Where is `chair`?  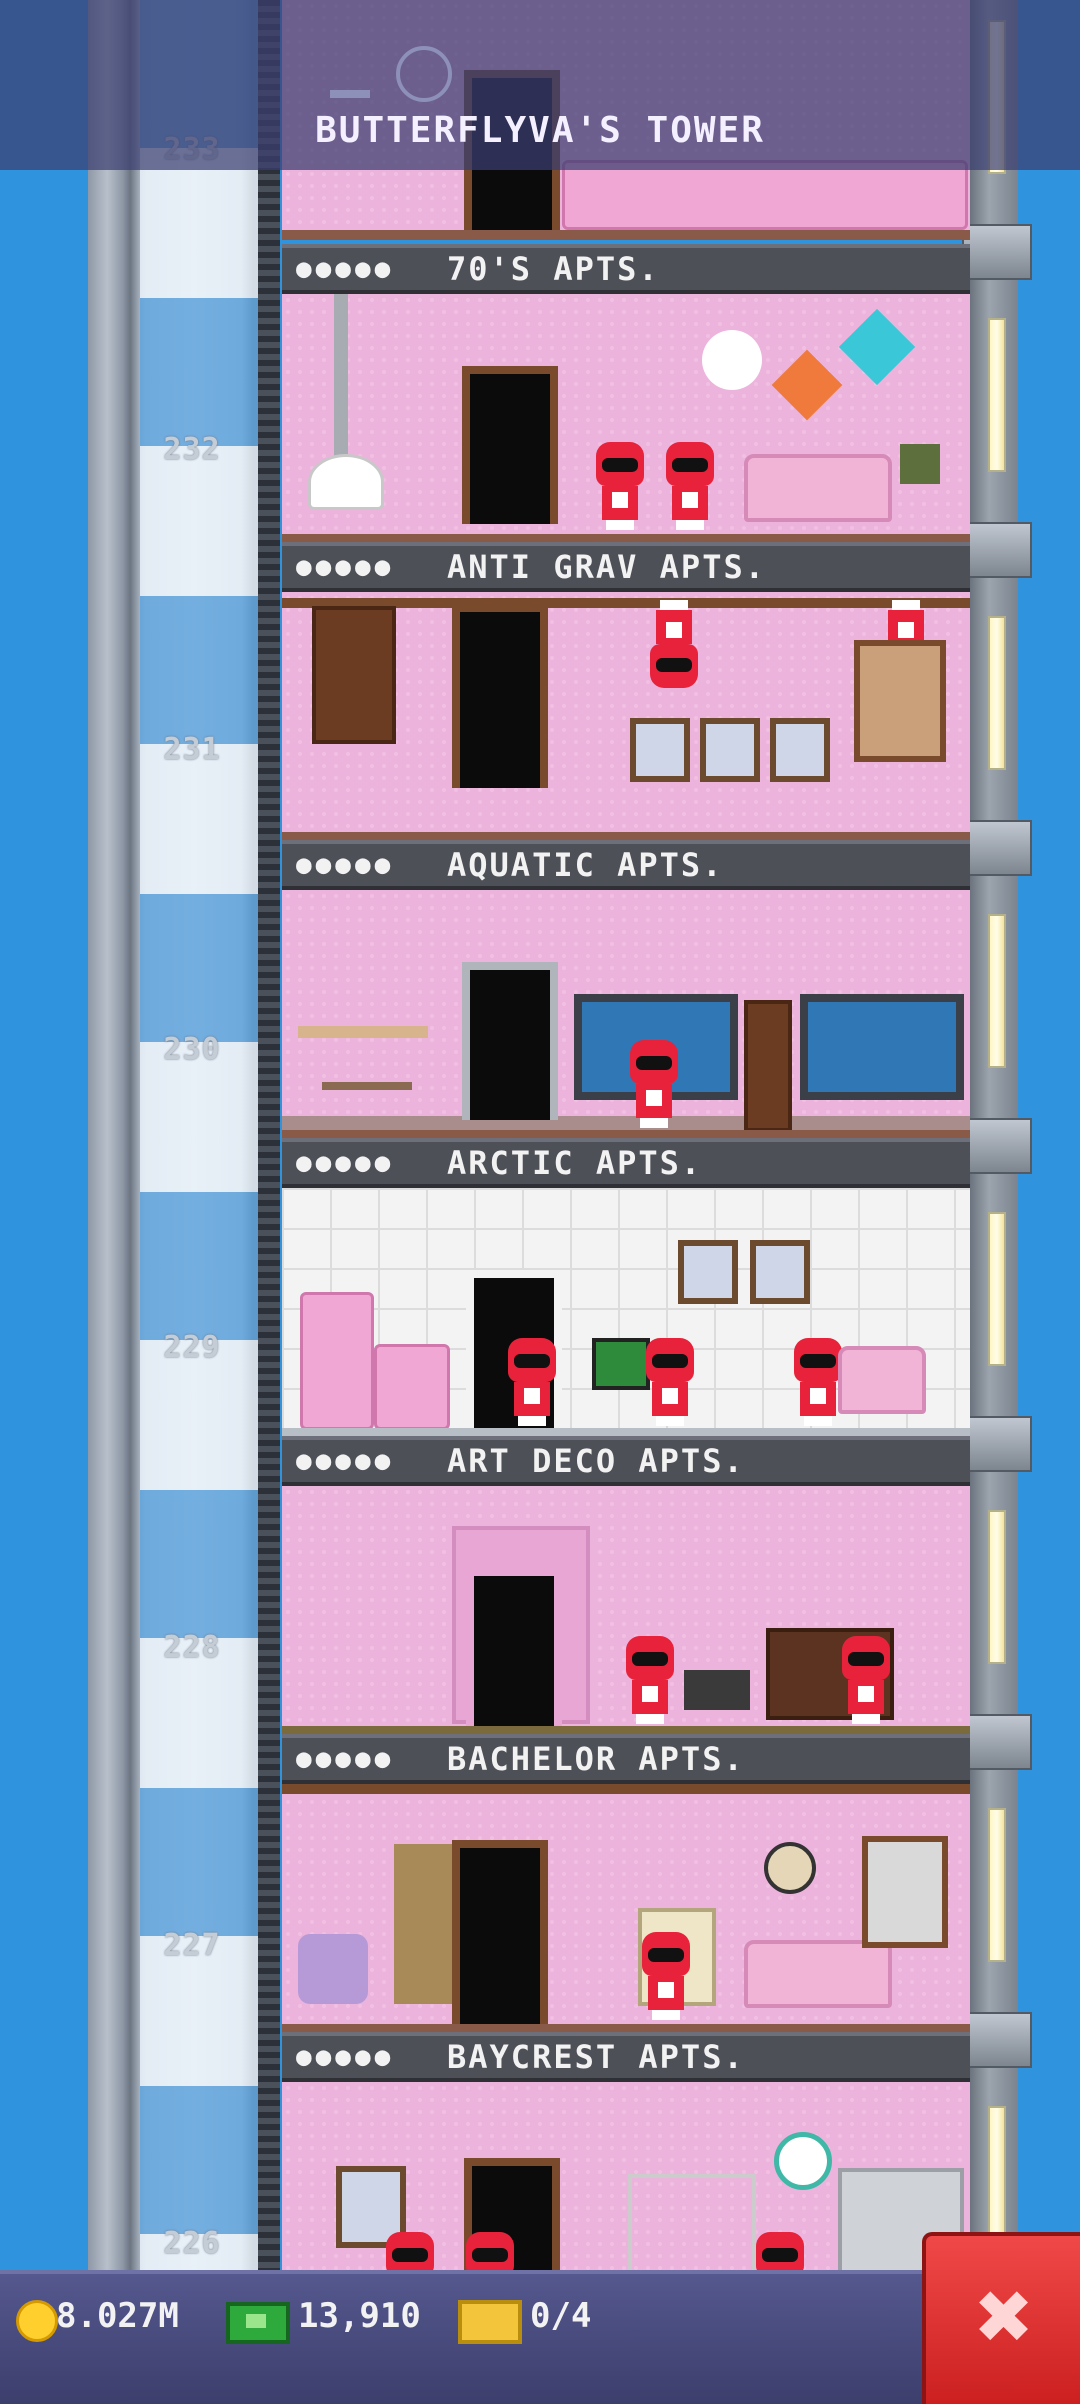
chair is located at coordinates (717, 1690).